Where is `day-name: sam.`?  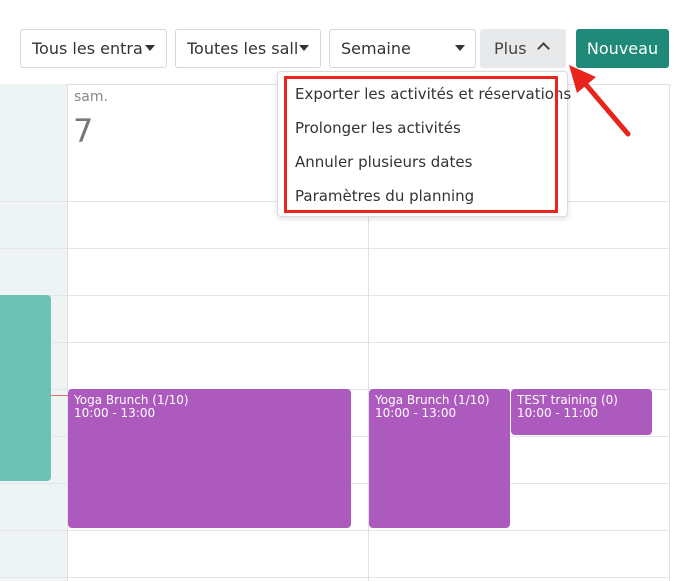 day-name: sam. is located at coordinates (91, 97).